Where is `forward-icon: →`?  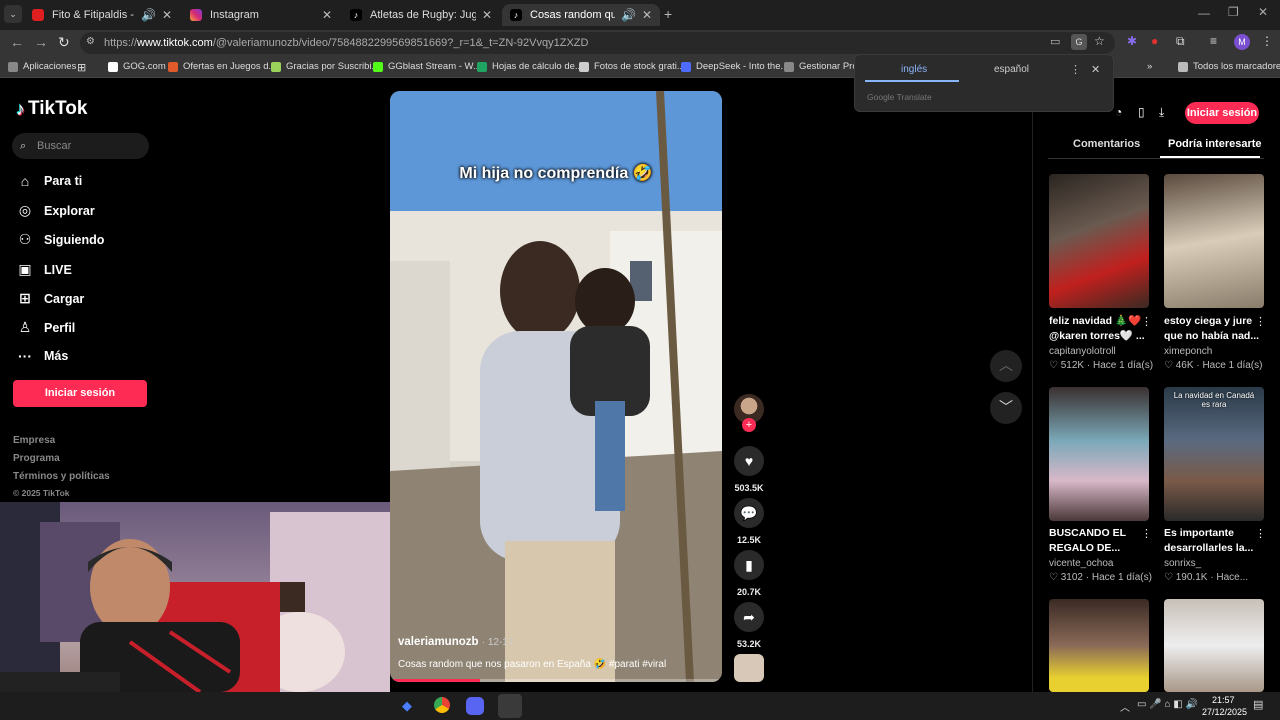
forward-icon: → is located at coordinates (41, 42).